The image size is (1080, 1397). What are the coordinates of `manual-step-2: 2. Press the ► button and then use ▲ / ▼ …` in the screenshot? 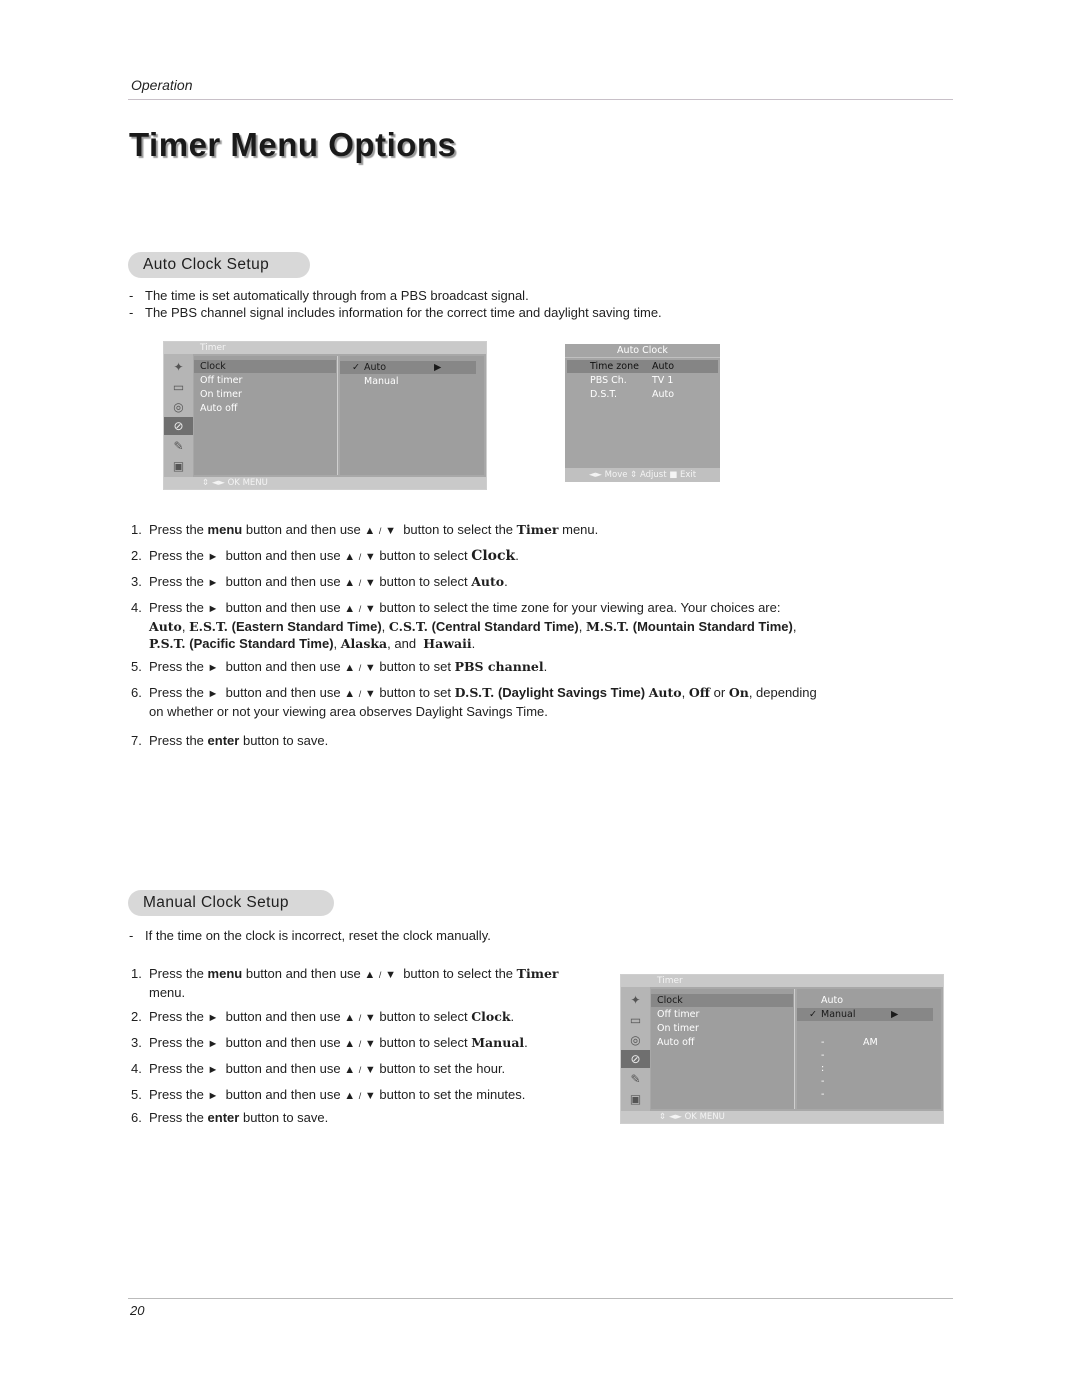 It's located at (323, 1016).